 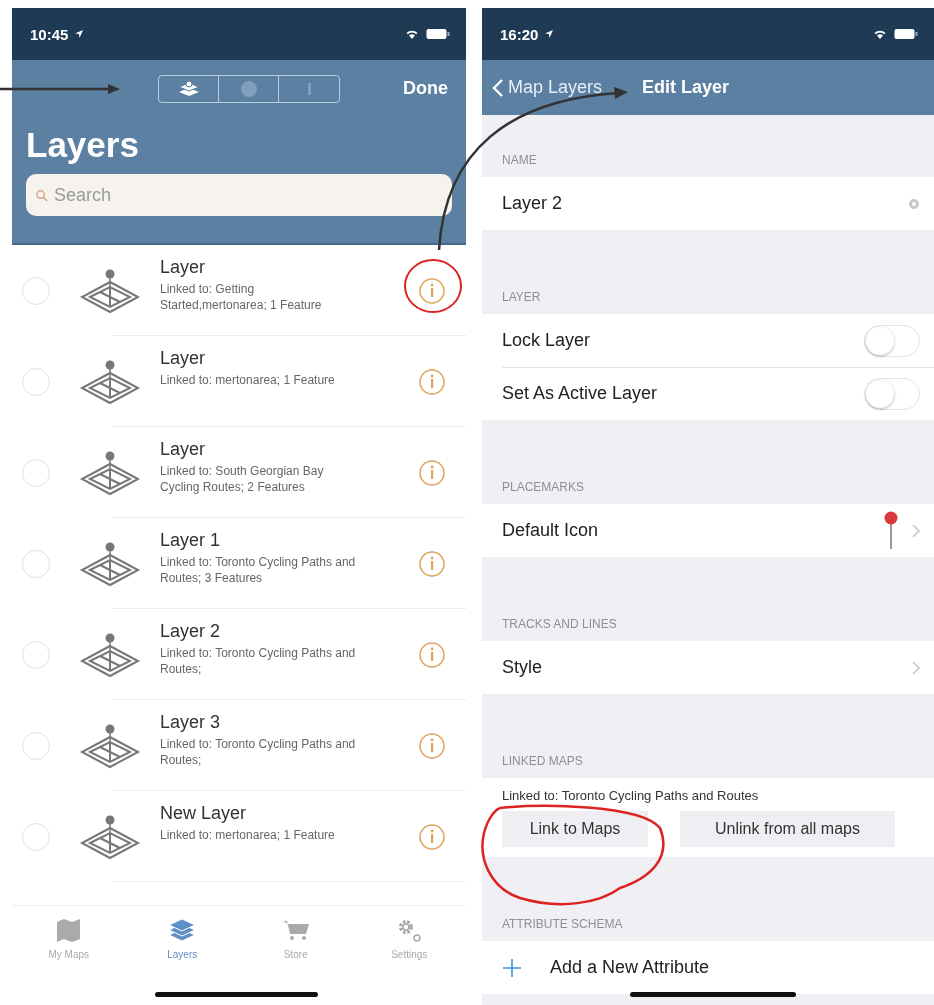 What do you see at coordinates (631, 795) in the screenshot?
I see `linked-maps-text: Linked to: Toronto Cycling Paths and Routes` at bounding box center [631, 795].